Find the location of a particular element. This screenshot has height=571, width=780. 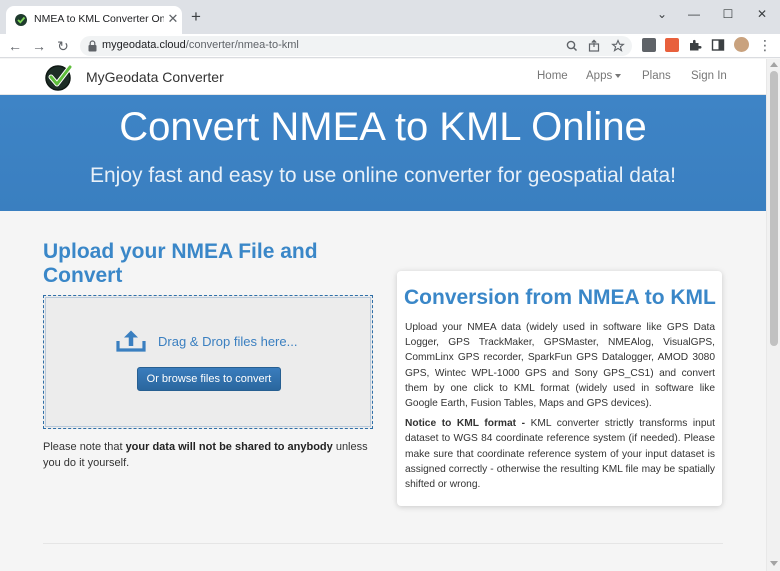

nav-sign-in: Sign In is located at coordinates (709, 76).